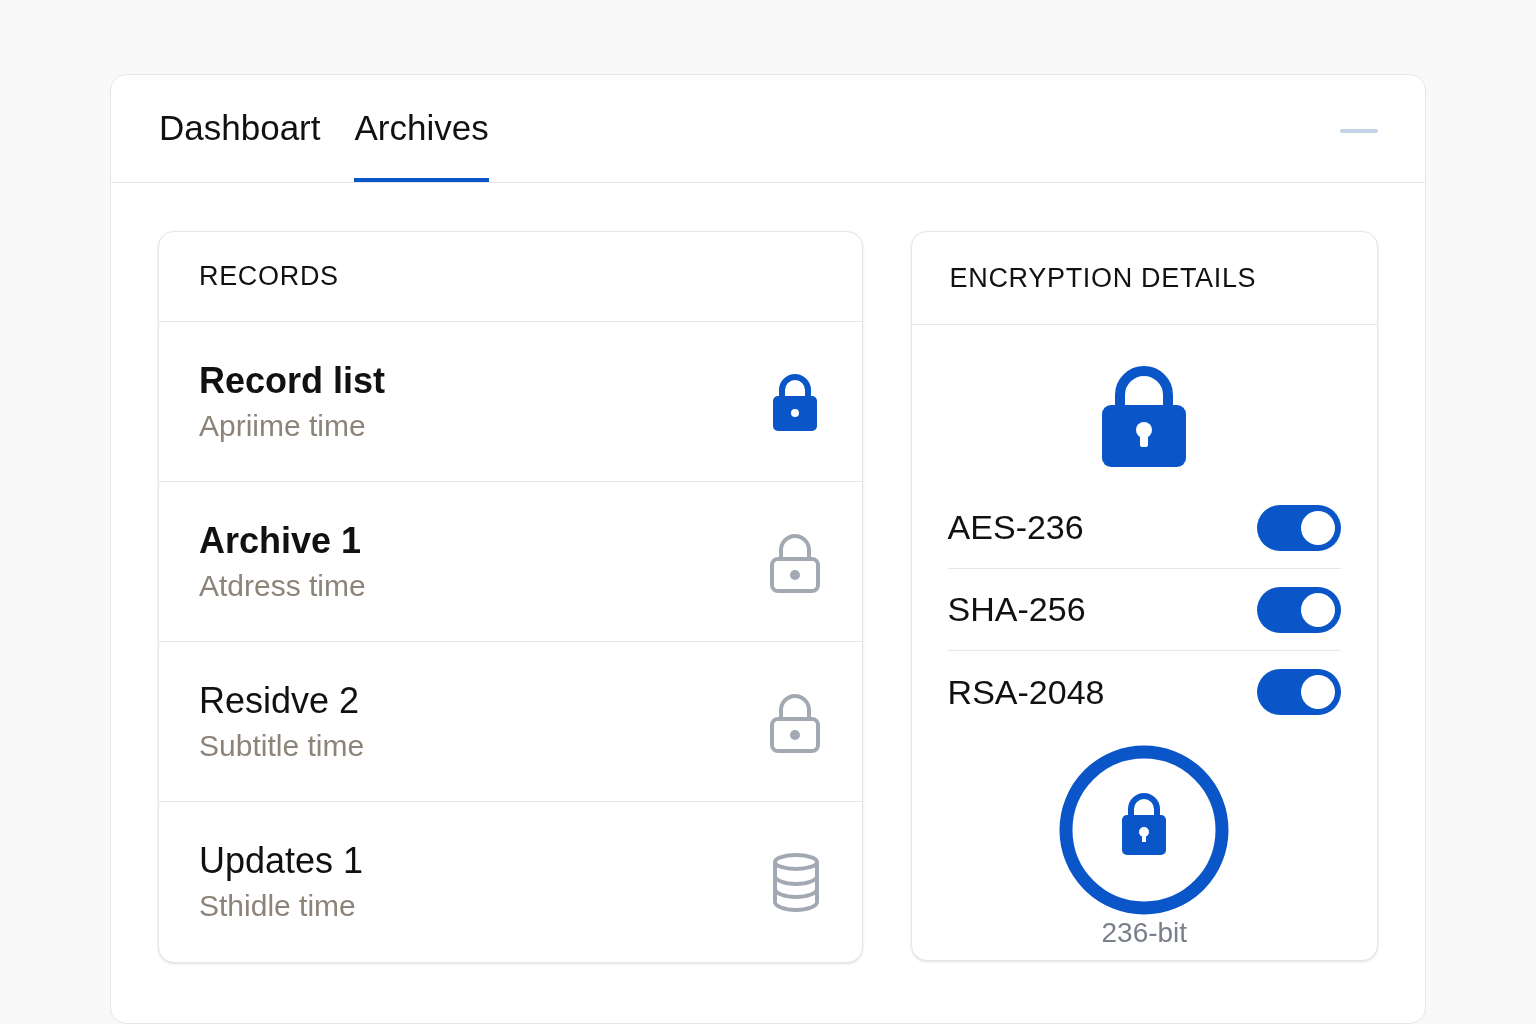 The image size is (1536, 1024). I want to click on record-subtitle: Sthidle time, so click(278, 906).